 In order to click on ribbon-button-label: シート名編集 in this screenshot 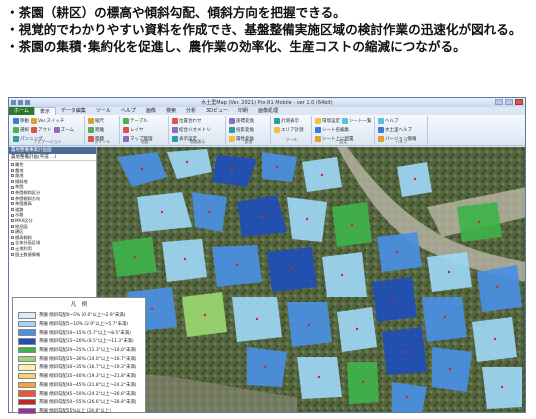, I will do `click(335, 130)`.